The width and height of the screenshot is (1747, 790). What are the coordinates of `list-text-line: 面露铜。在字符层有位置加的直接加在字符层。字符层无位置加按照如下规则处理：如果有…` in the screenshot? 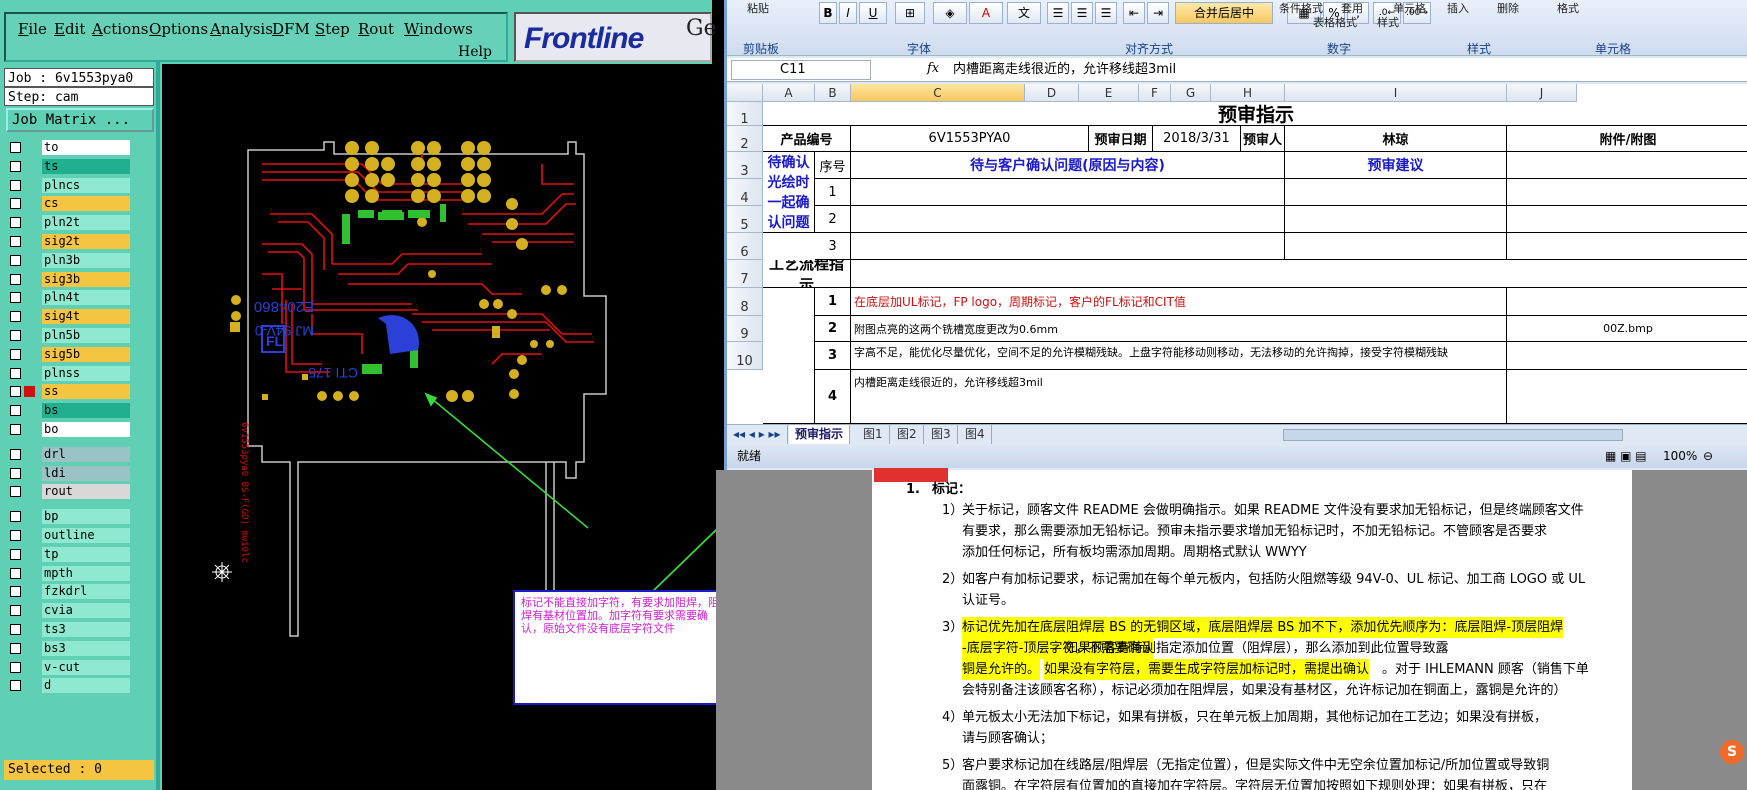 It's located at (1255, 784).